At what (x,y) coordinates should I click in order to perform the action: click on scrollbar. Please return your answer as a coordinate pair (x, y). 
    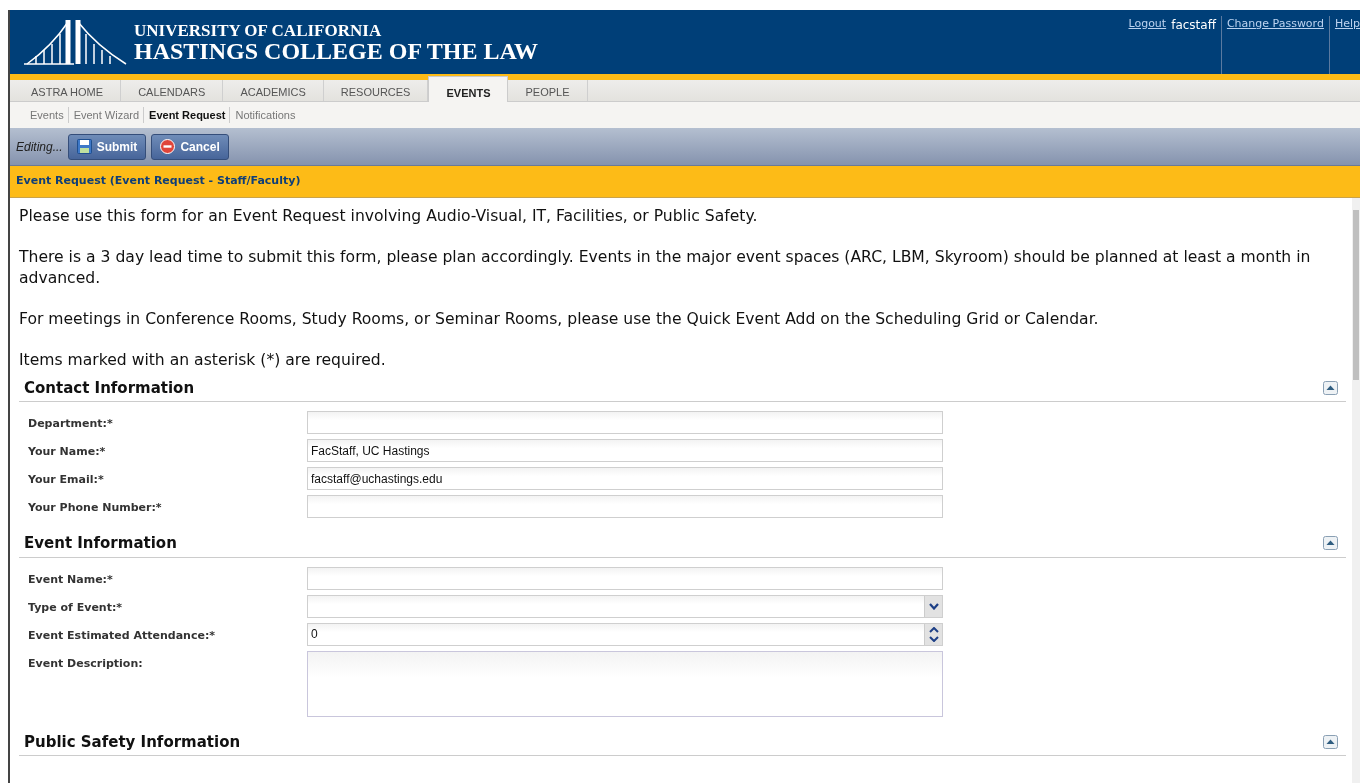
    Looking at the image, I should click on (1356, 490).